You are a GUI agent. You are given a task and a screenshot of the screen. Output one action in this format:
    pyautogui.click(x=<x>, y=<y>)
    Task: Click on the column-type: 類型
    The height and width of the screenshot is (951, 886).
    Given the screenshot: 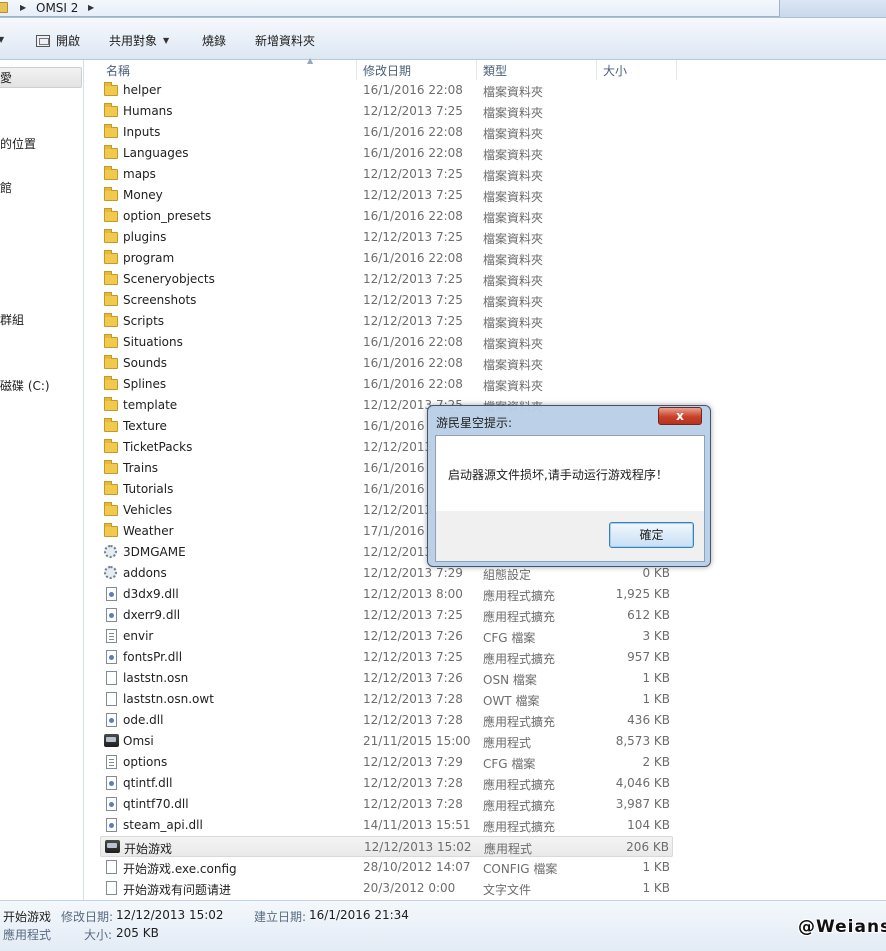 What is the action you would take?
    pyautogui.click(x=537, y=70)
    